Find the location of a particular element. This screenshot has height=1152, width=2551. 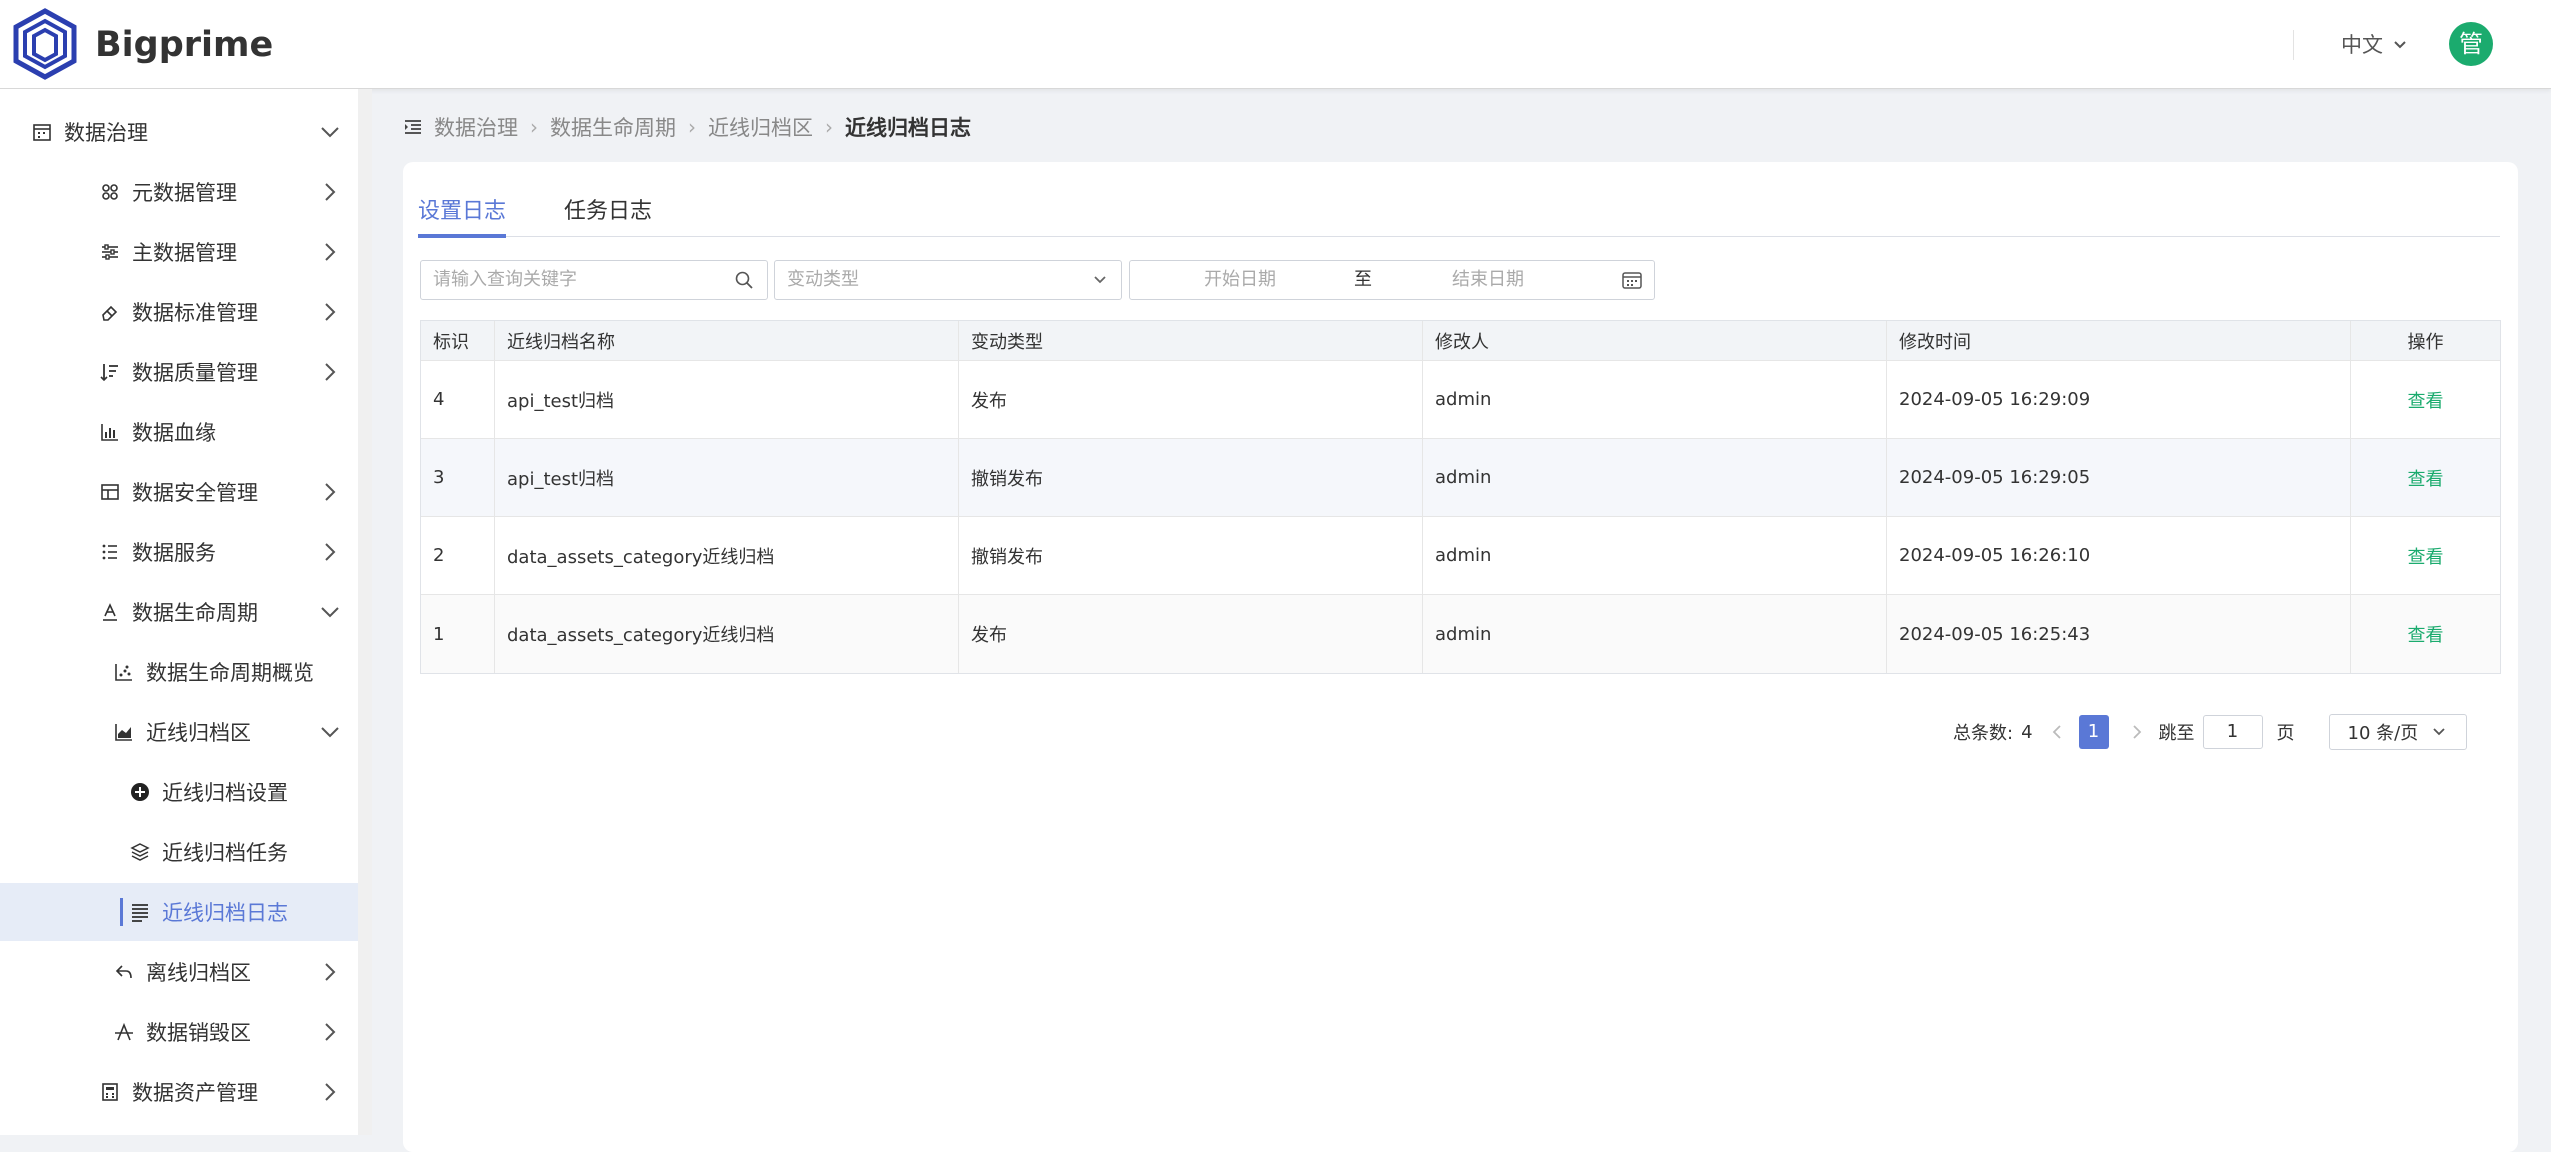

sidebar-item-nearline-archive: 近线归档区 is located at coordinates (179, 732).